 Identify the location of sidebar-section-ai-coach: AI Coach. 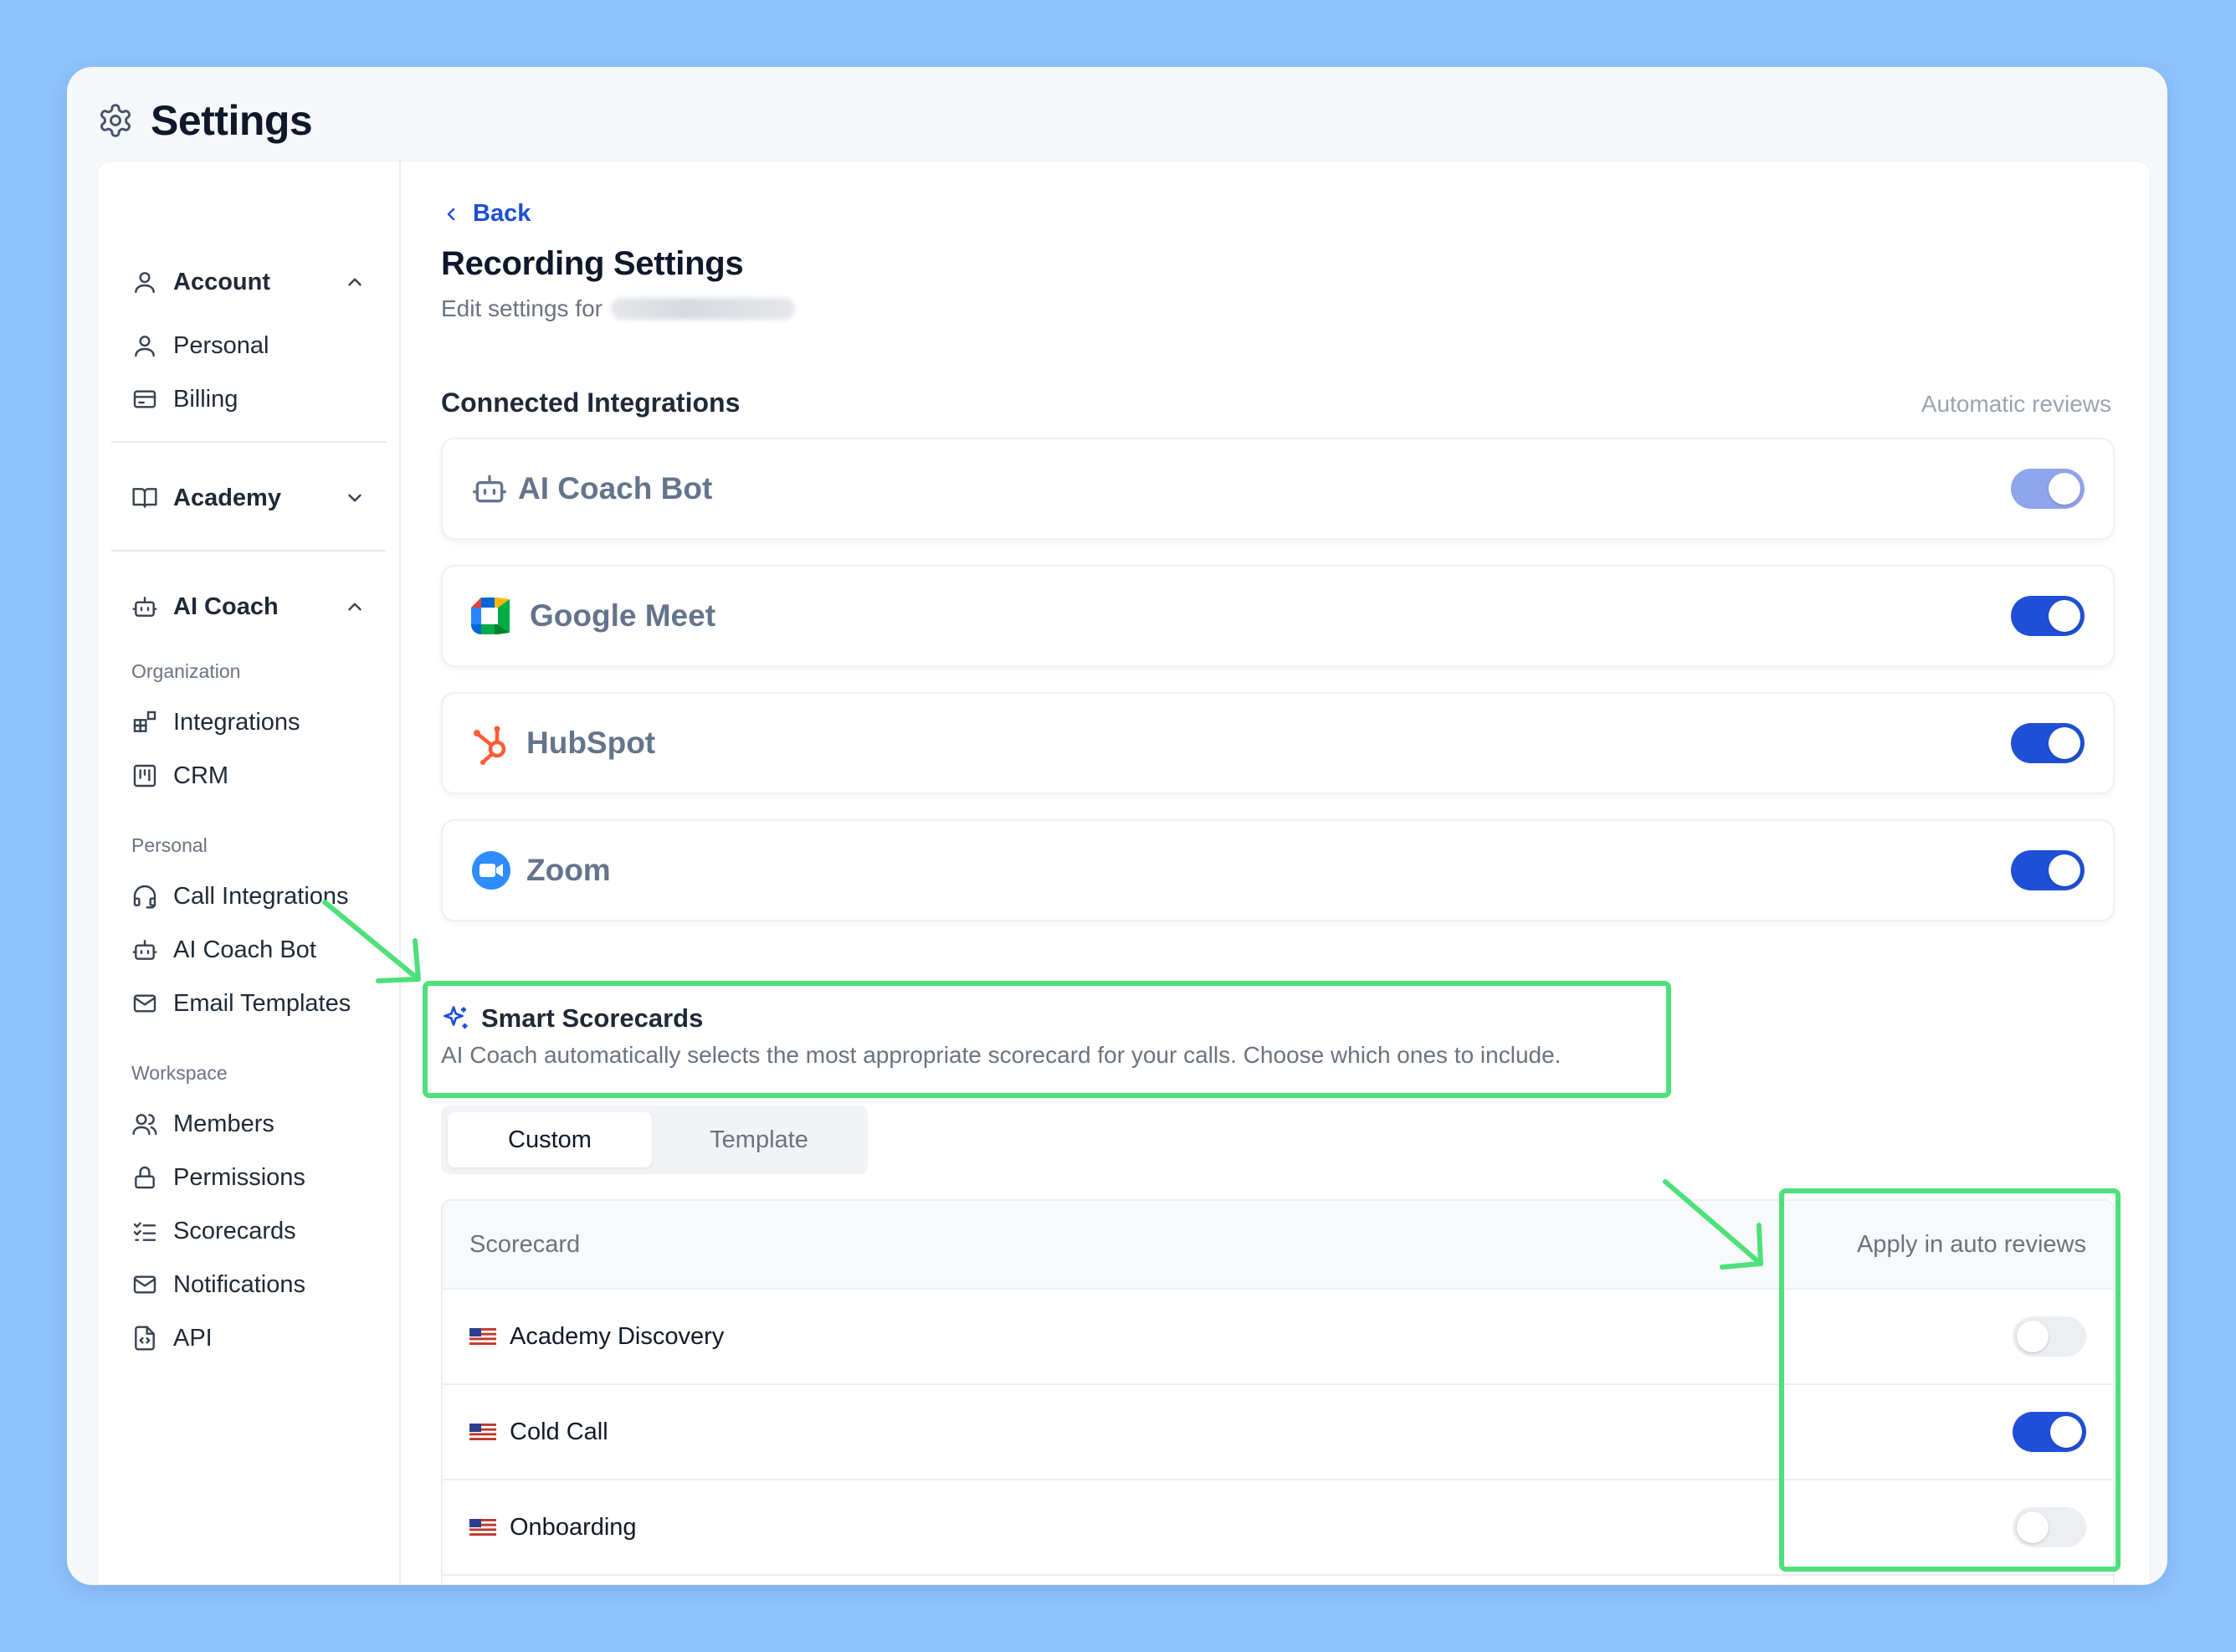
(248, 606).